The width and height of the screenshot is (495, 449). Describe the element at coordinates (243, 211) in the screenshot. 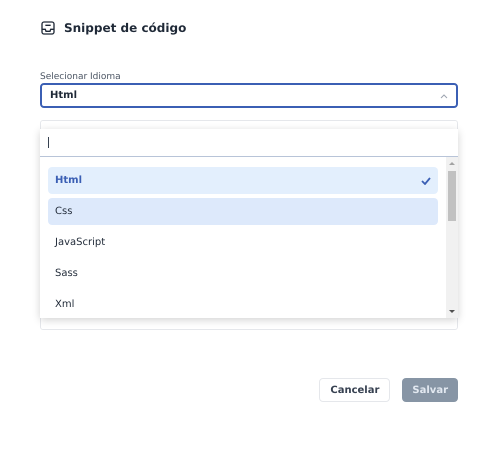

I see `dropdown-option: Css` at that location.